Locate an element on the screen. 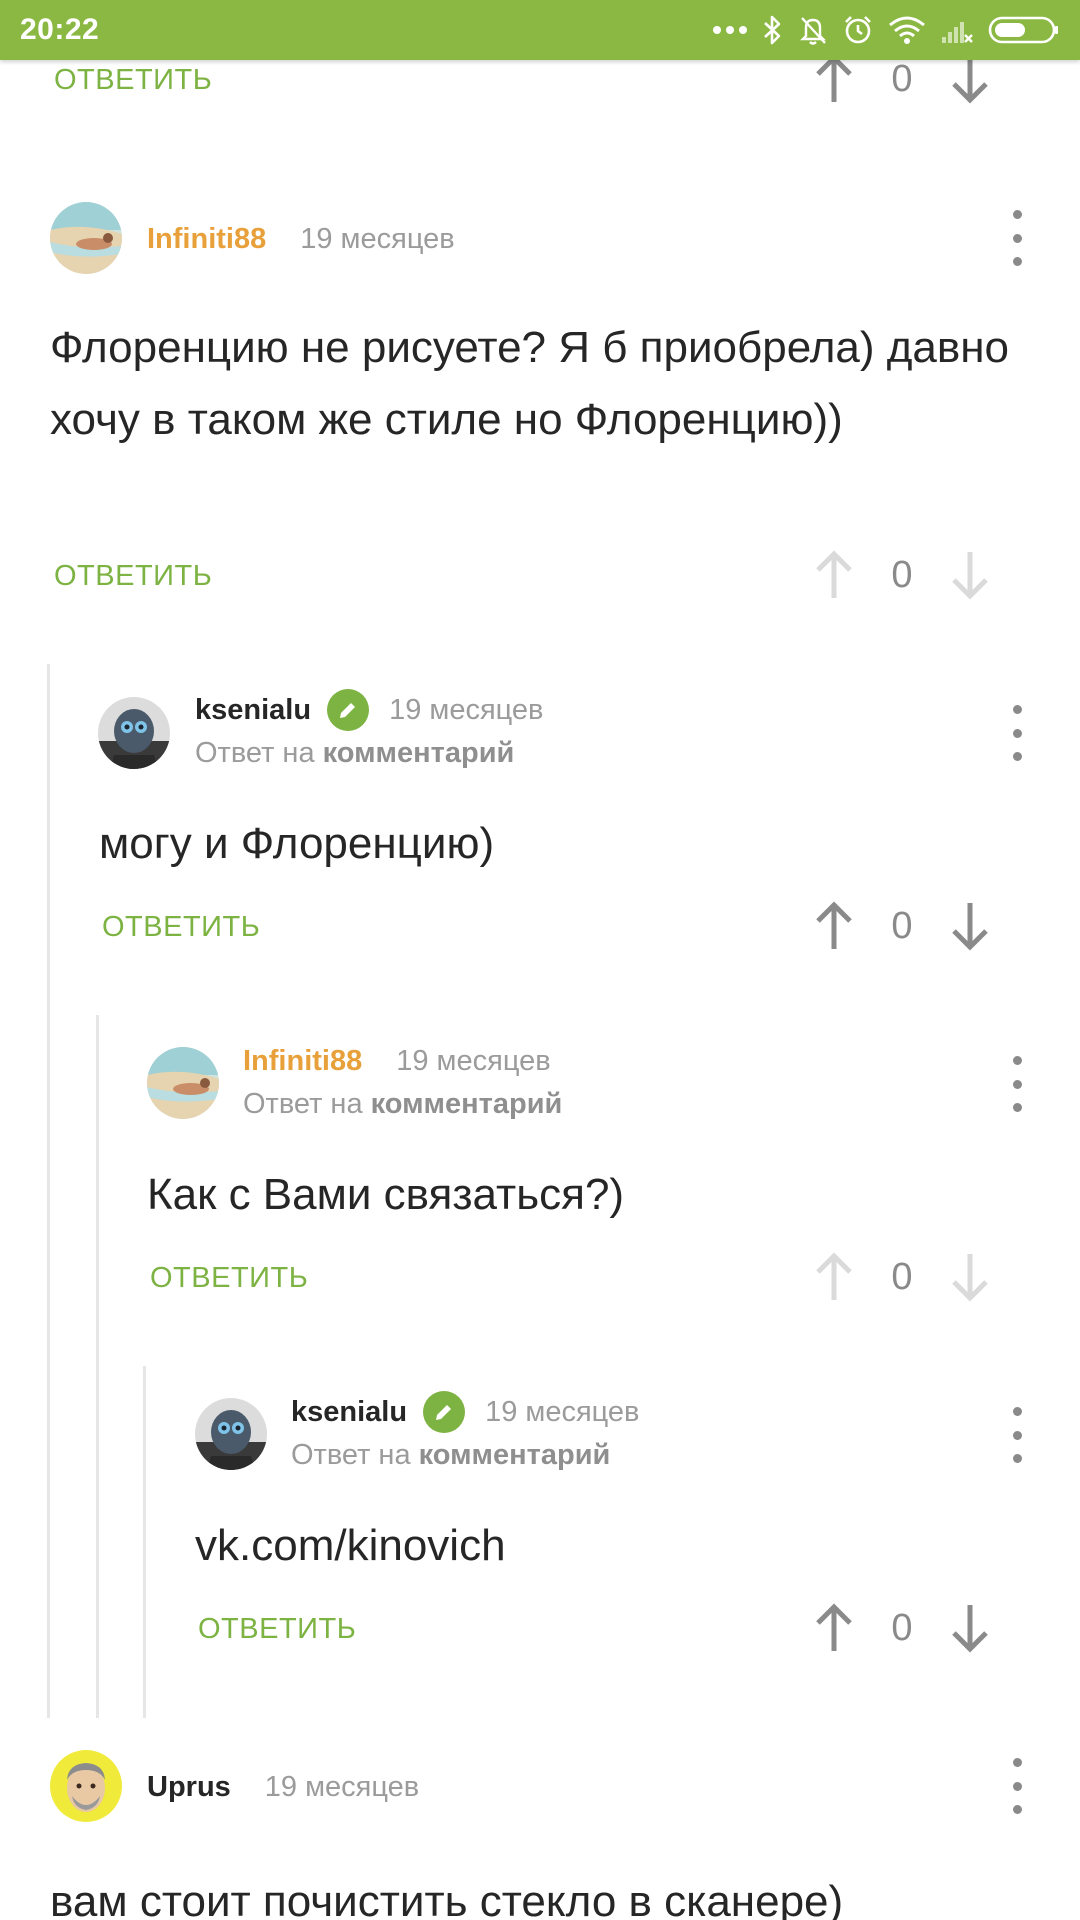 This screenshot has height=1920, width=1080. status-time: 20:22 is located at coordinates (60, 29).